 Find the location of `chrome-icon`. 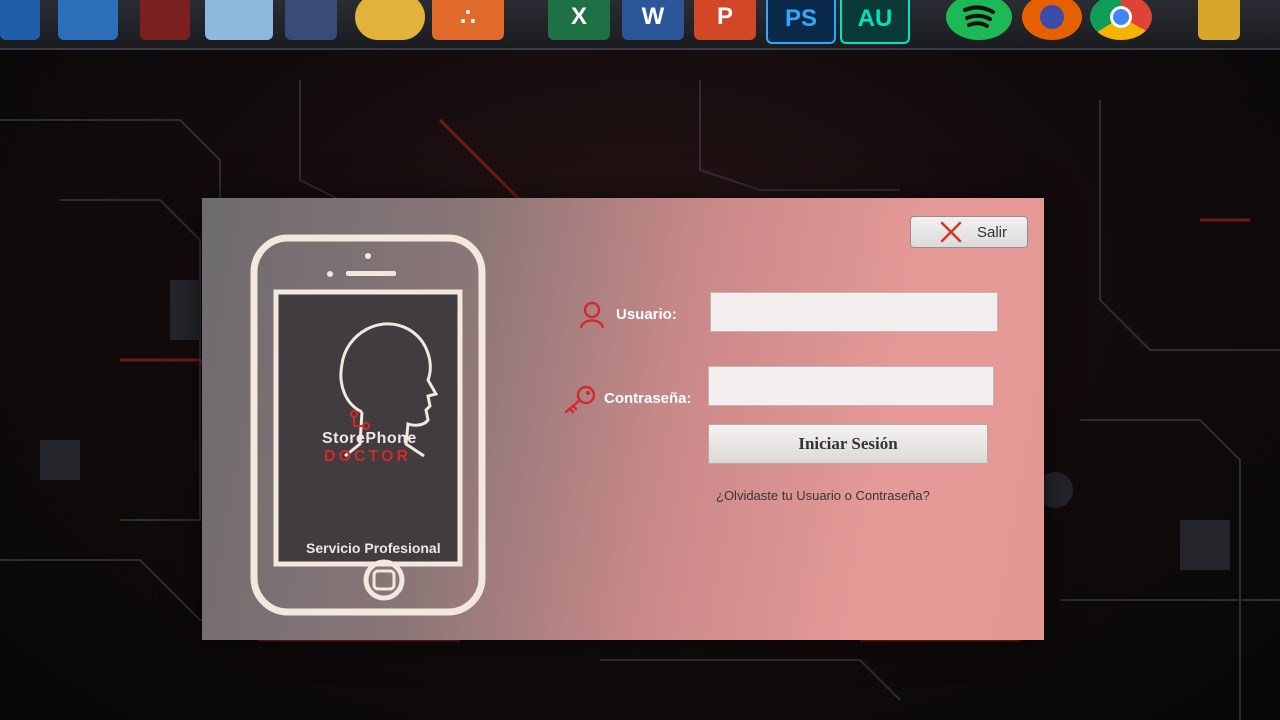

chrome-icon is located at coordinates (1121, 20).